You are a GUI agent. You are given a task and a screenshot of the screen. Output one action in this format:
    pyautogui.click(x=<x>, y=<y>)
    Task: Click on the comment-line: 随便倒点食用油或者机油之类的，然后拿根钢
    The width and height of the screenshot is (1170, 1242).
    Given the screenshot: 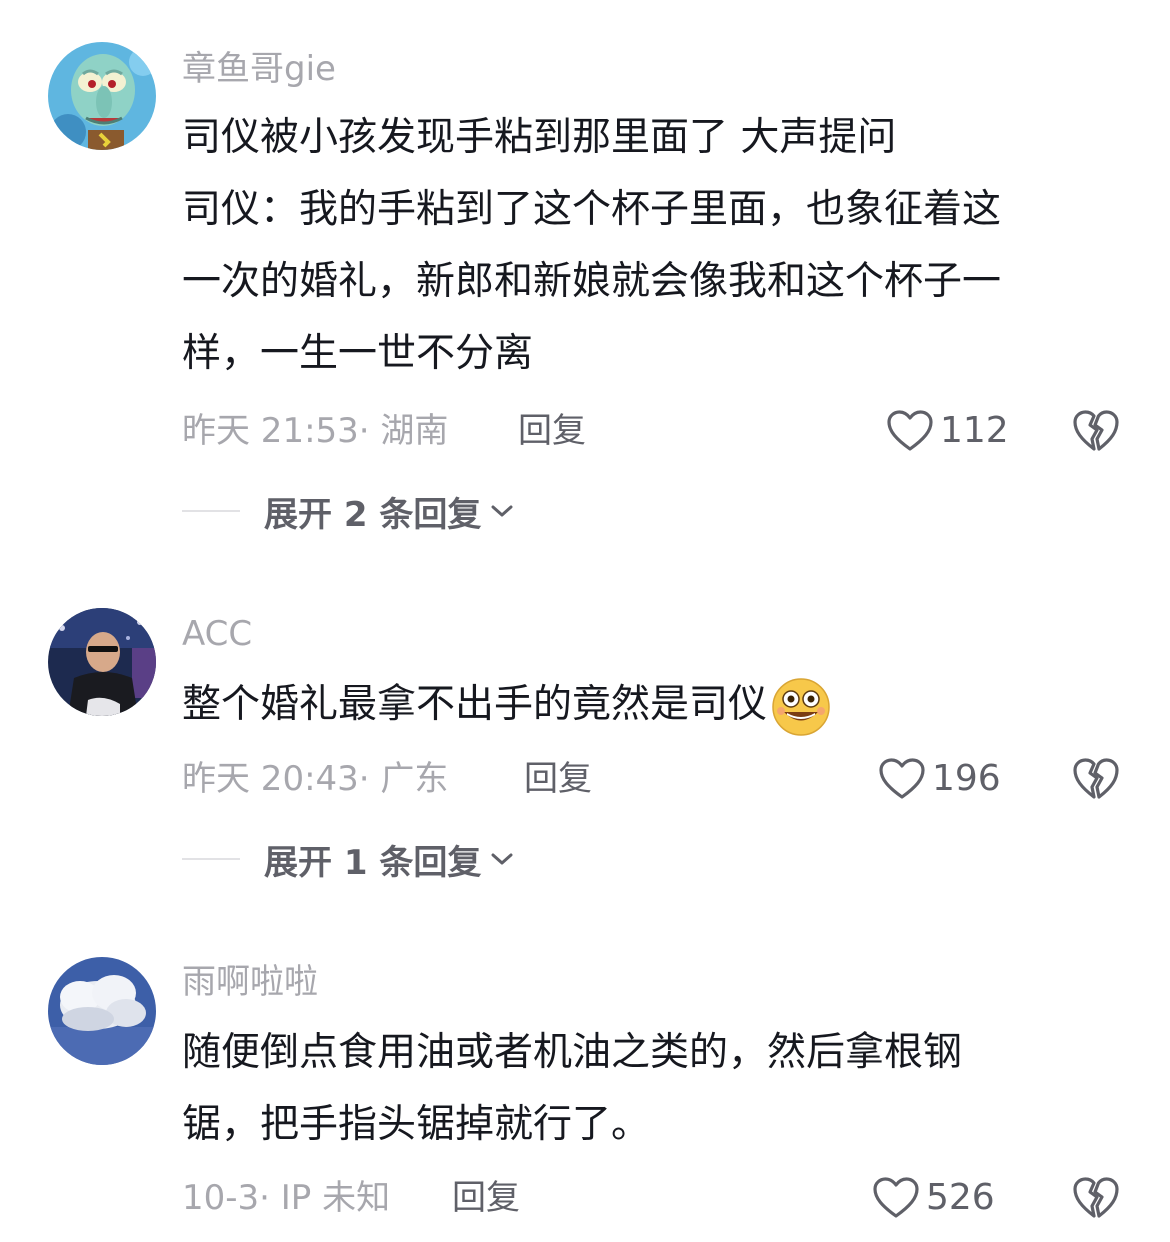 What is the action you would take?
    pyautogui.click(x=572, y=1052)
    